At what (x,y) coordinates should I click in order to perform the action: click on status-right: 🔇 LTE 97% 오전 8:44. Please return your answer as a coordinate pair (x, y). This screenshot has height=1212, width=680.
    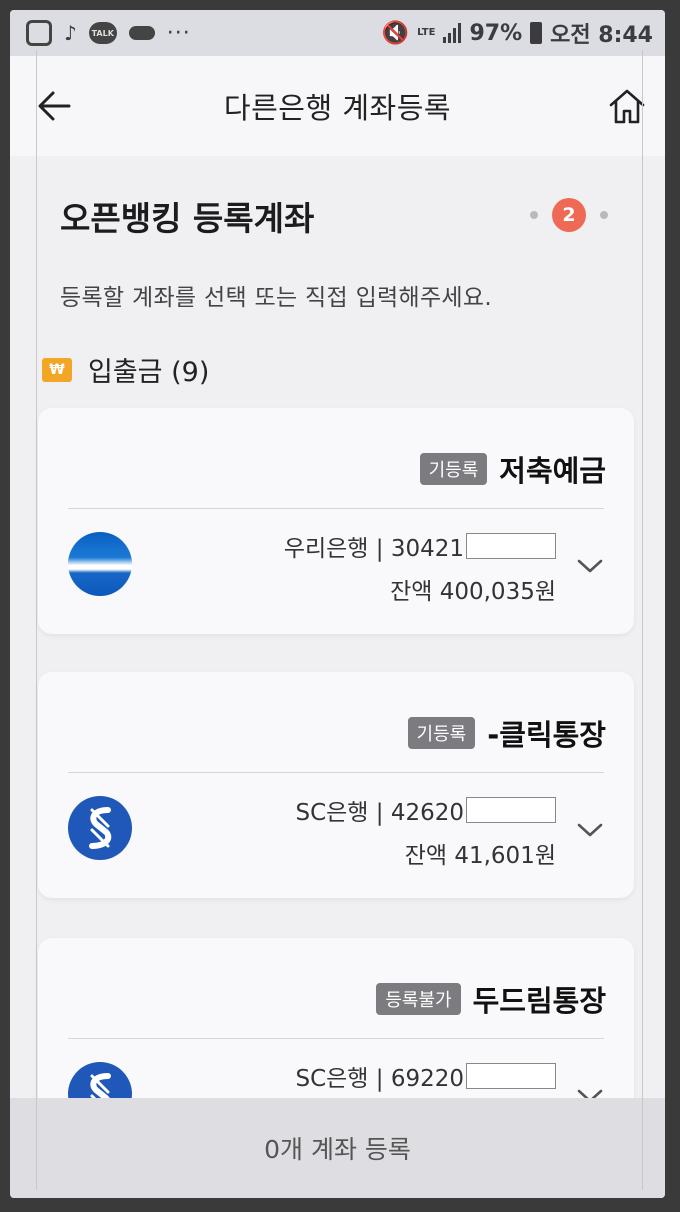
    Looking at the image, I should click on (517, 33).